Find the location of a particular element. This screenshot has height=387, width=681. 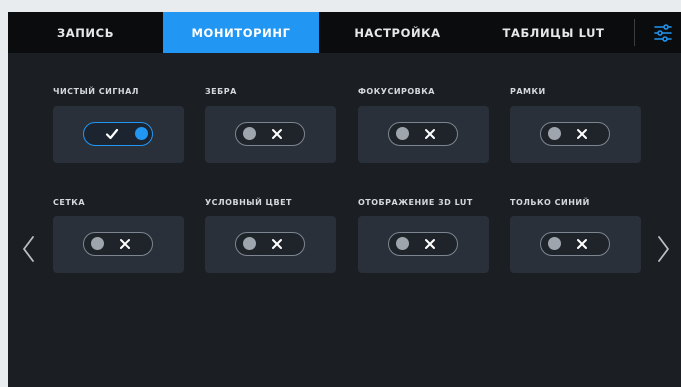

prev-page-button is located at coordinates (29, 249).